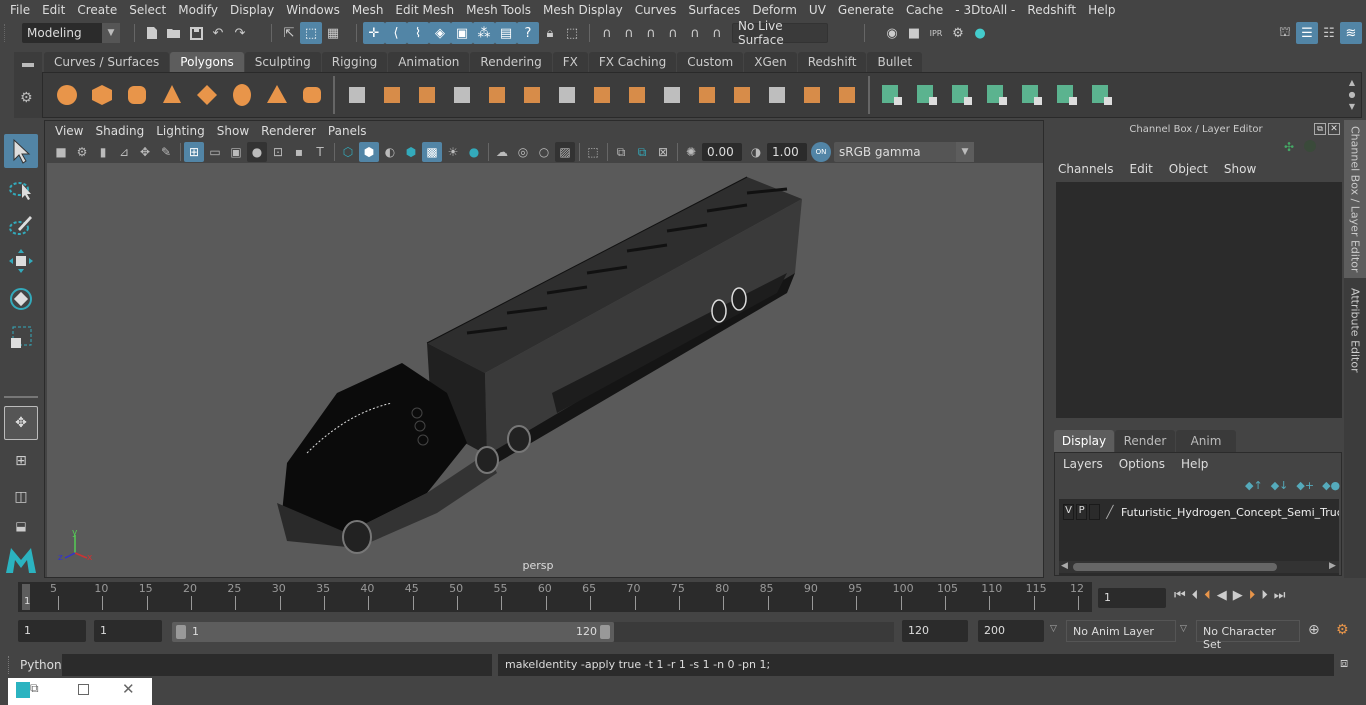 This screenshot has width=1366, height=705. What do you see at coordinates (1132, 598) in the screenshot?
I see `current-frame-field: 1` at bounding box center [1132, 598].